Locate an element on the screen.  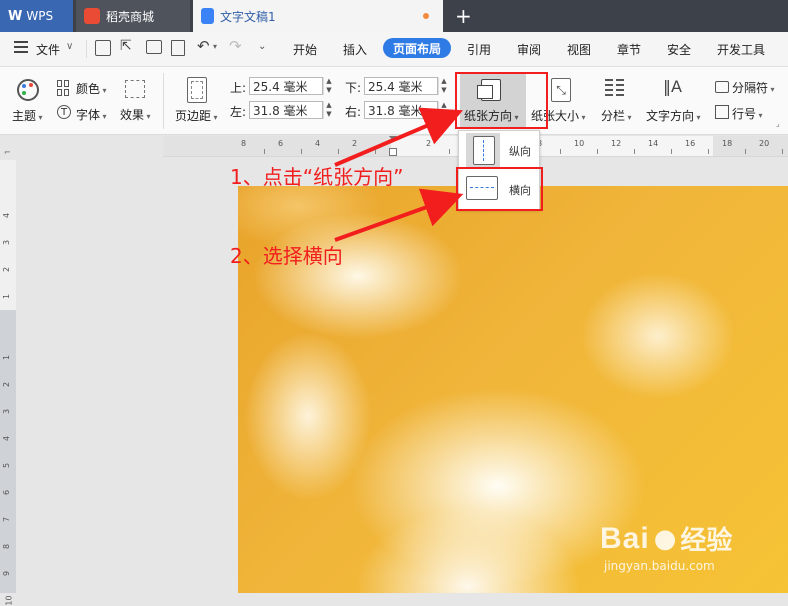
annotation-arrows is located at coordinates (399, 174).